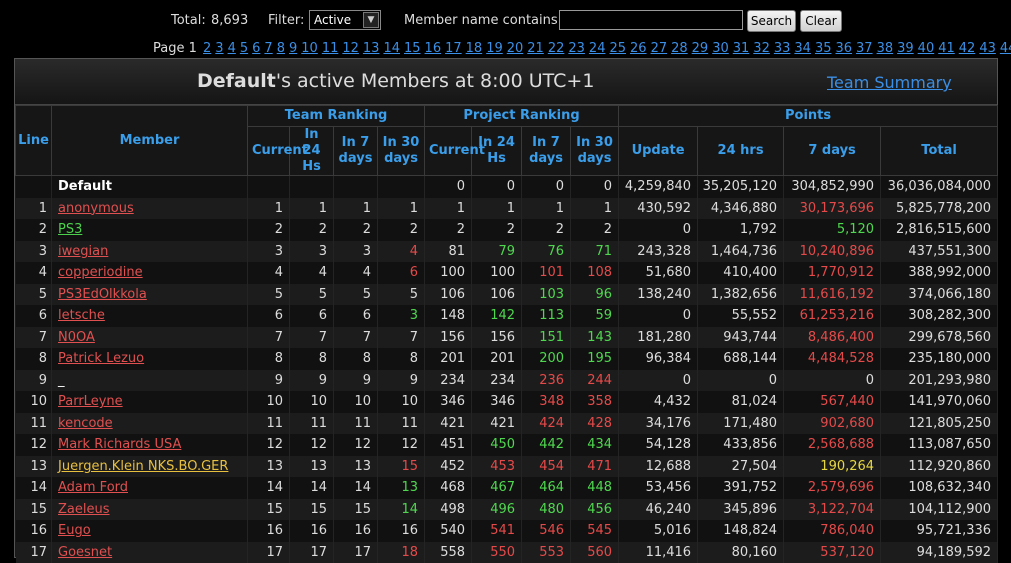 The height and width of the screenshot is (563, 1011). I want to click on page-link: 17, so click(453, 48).